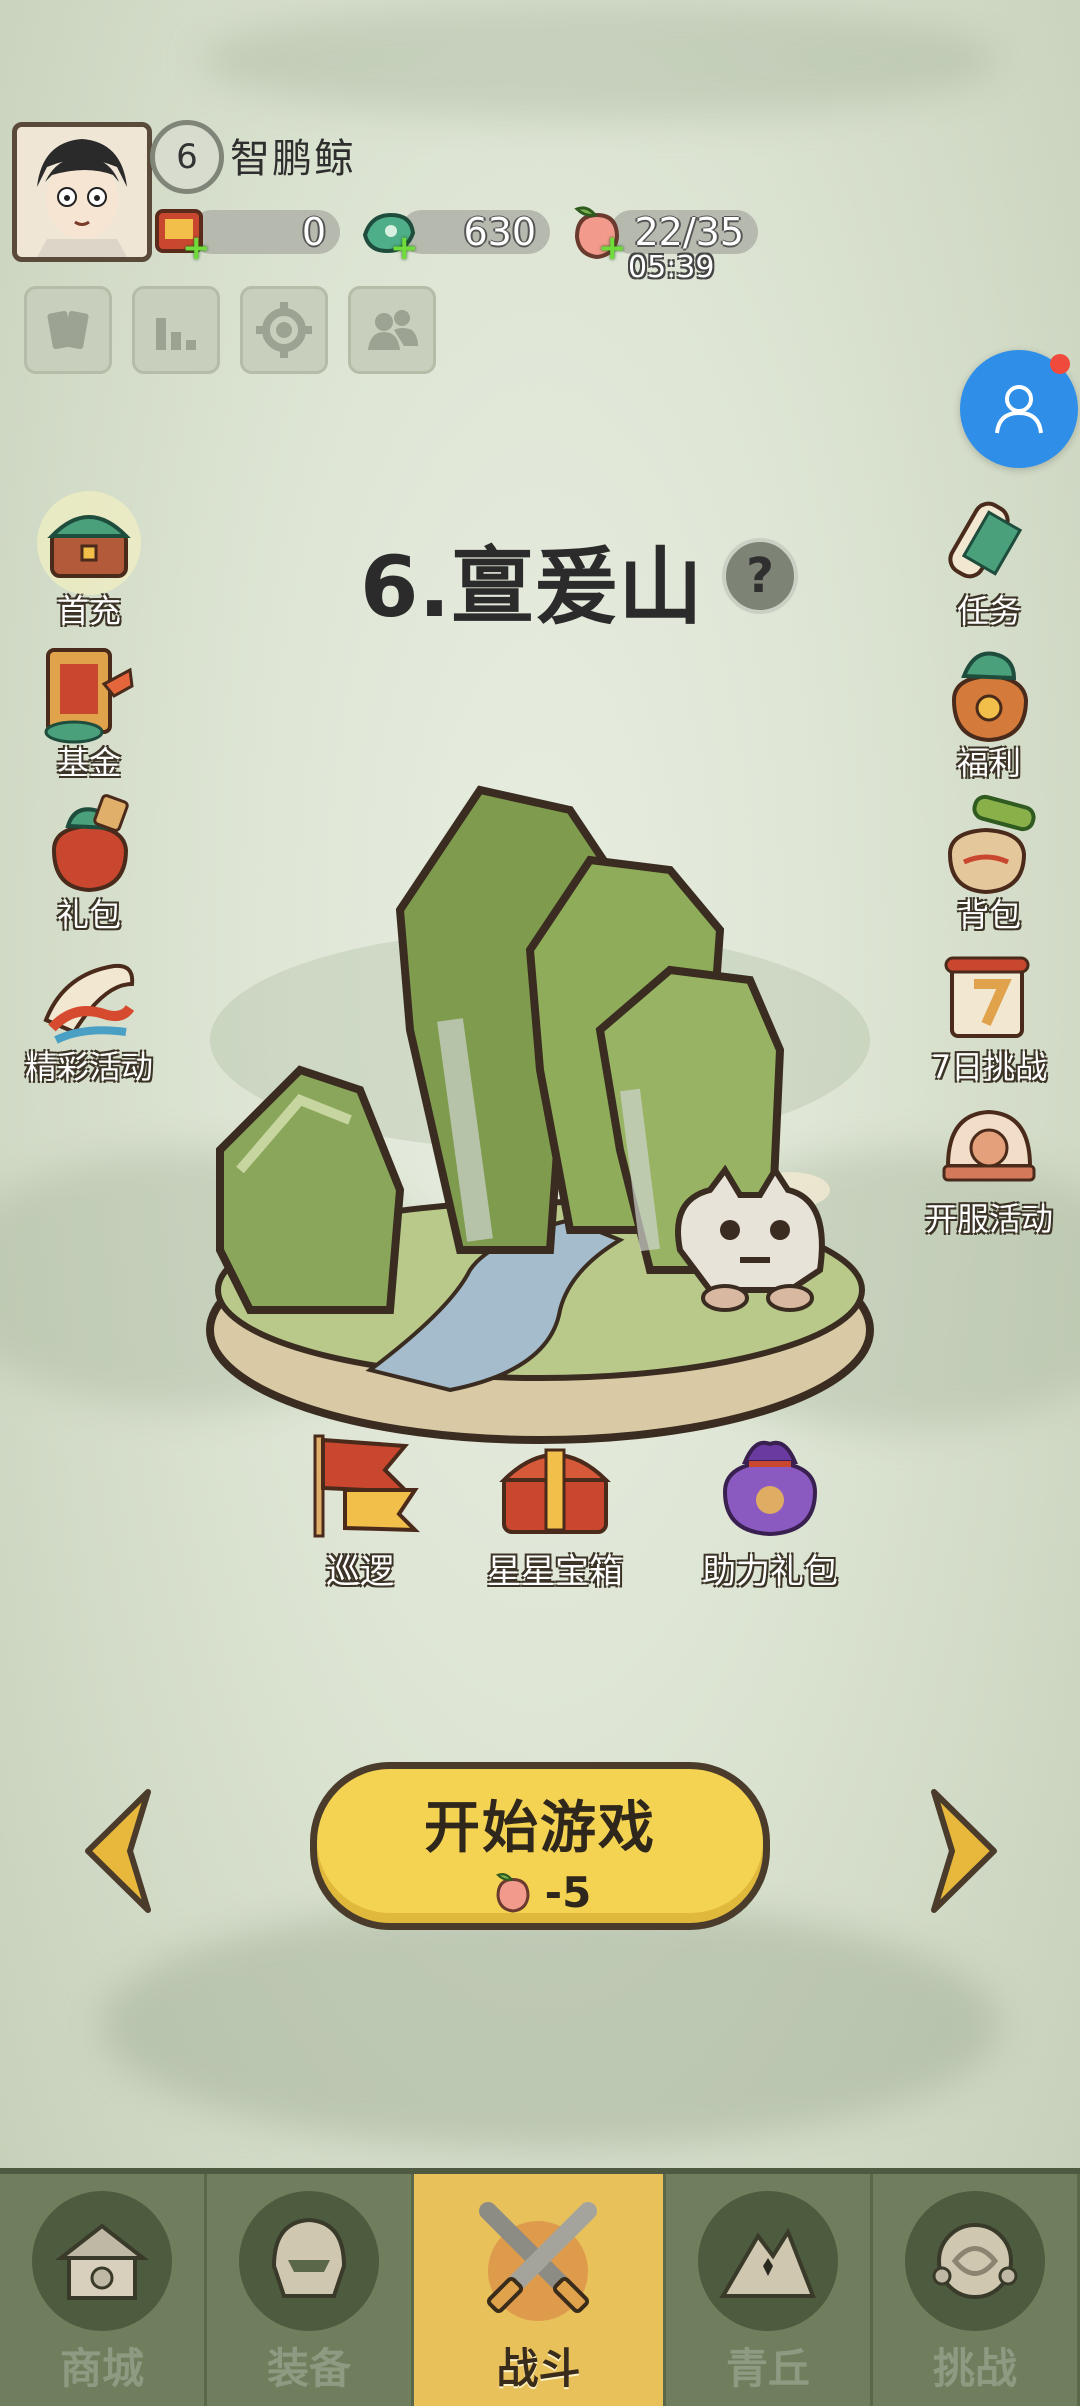 The width and height of the screenshot is (1080, 2406). What do you see at coordinates (989, 999) in the screenshot?
I see `seven-day-scroll-icon` at bounding box center [989, 999].